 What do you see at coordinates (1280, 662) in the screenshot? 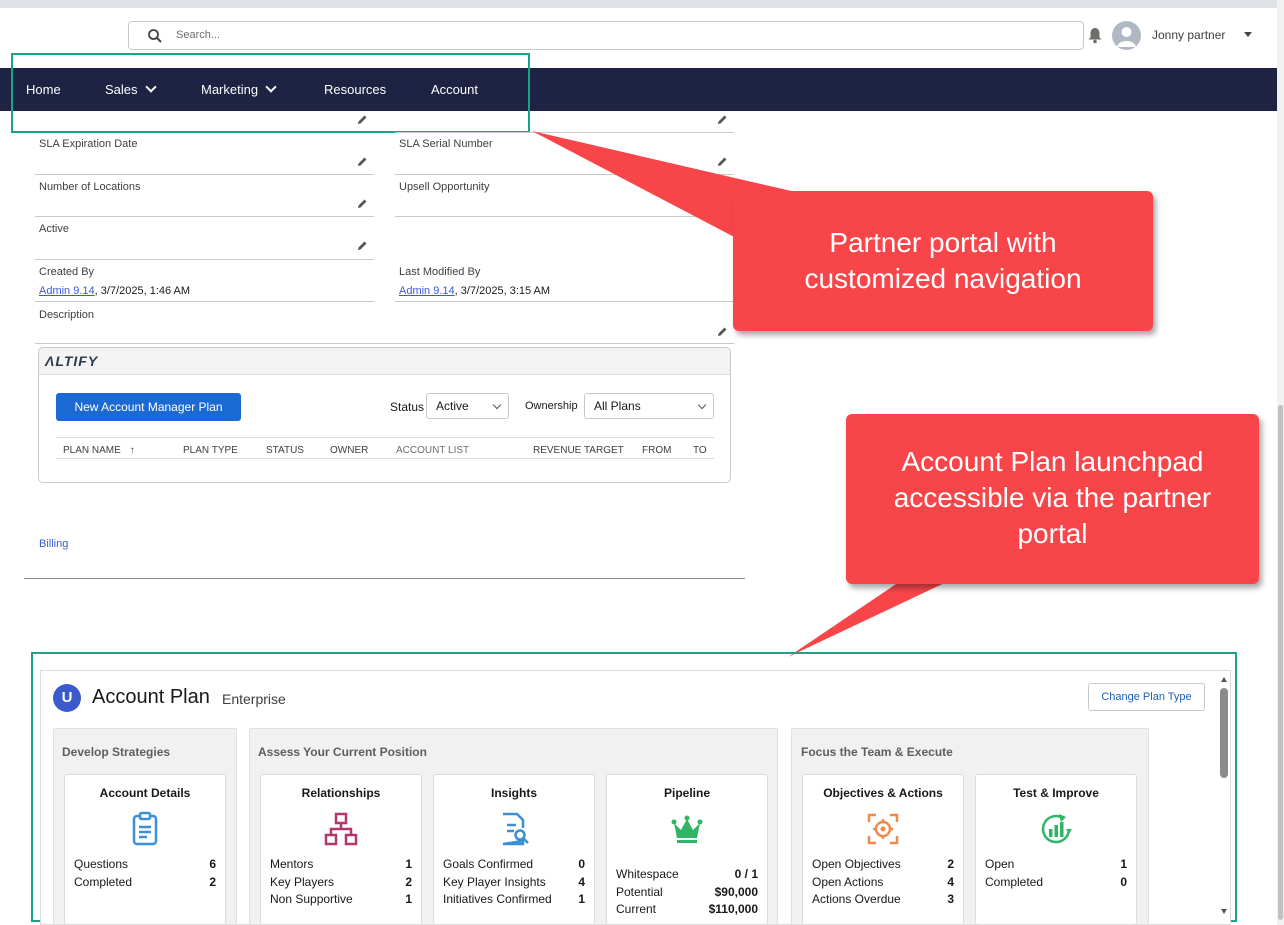
I see `page-scrollbar-thumb` at bounding box center [1280, 662].